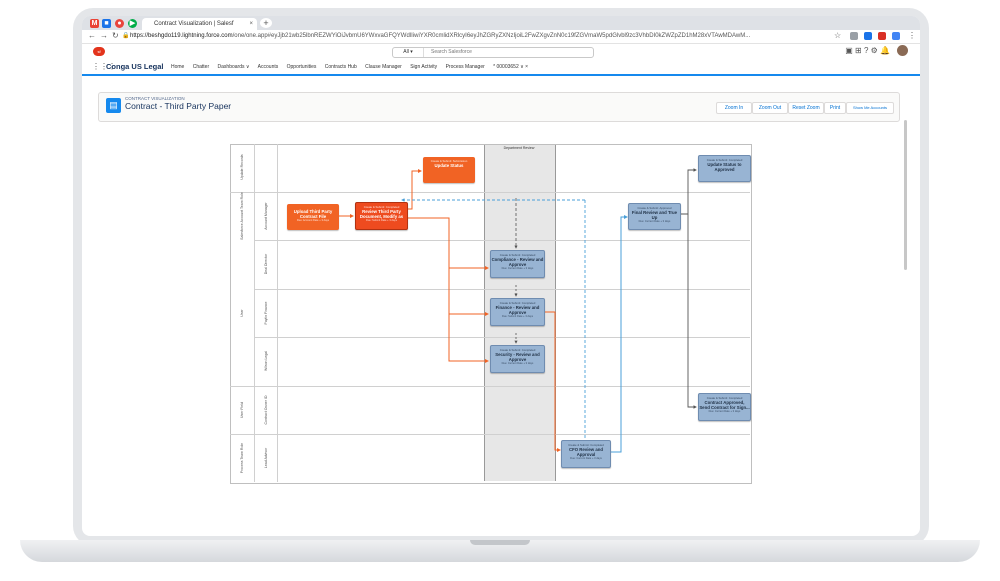  Describe the element at coordinates (734, 108) in the screenshot. I see `zoom-in-button: Zoom In` at that location.